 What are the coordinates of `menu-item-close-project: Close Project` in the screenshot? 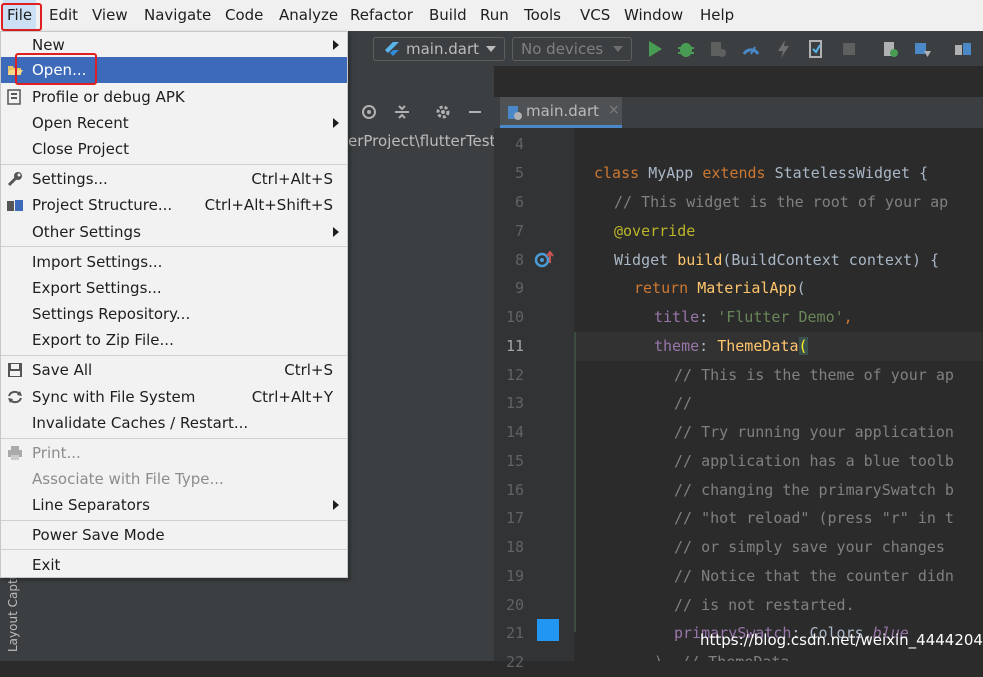 It's located at (174, 149).